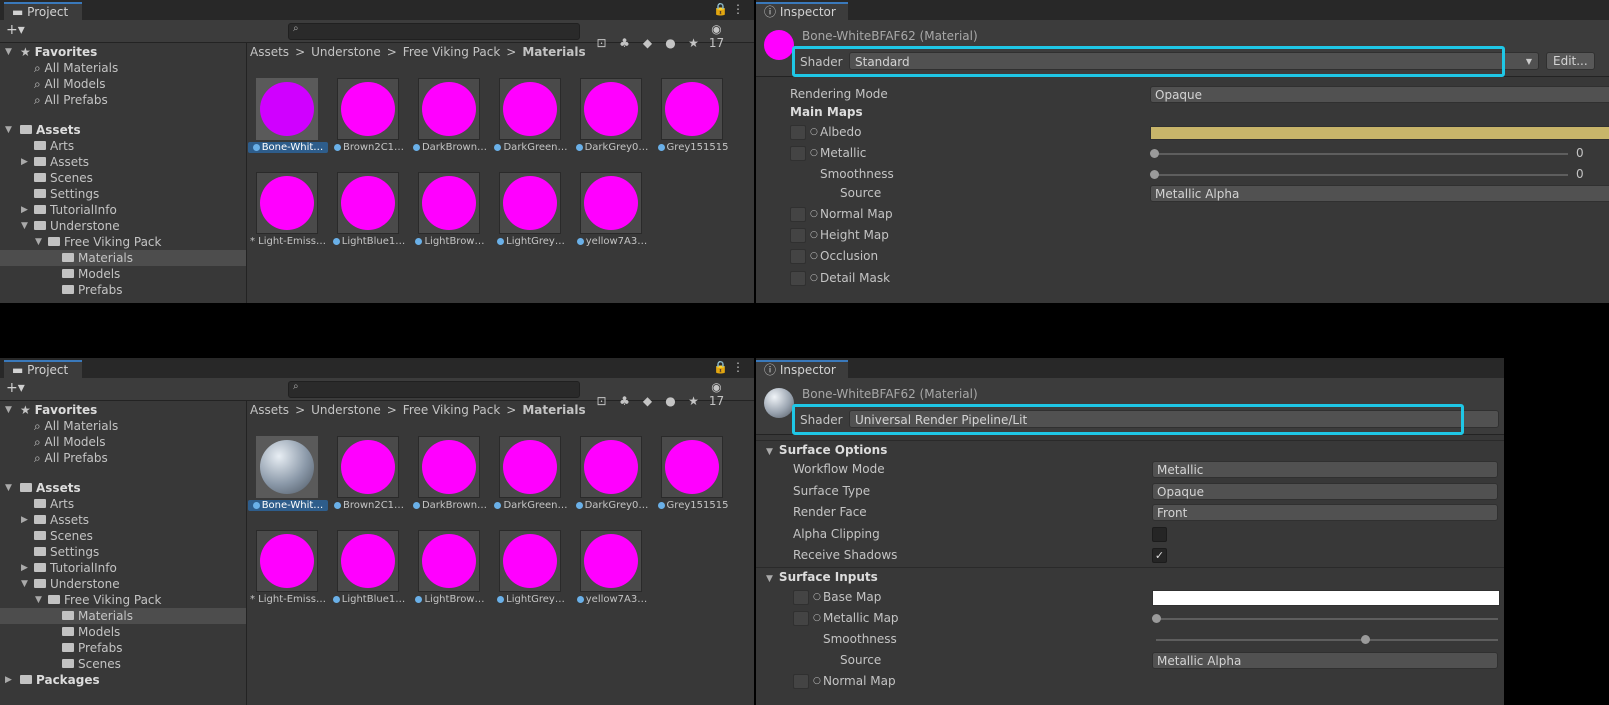  I want to click on albedo-color-field, so click(1379, 133).